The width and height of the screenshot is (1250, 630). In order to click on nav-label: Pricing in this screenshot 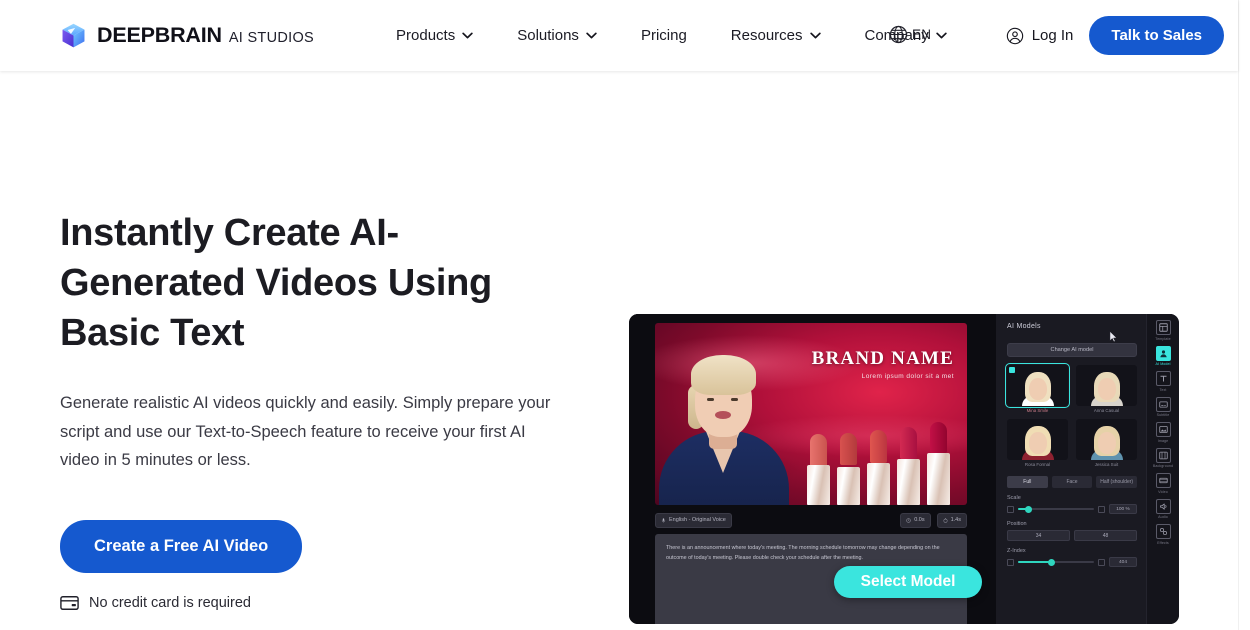, I will do `click(663, 35)`.